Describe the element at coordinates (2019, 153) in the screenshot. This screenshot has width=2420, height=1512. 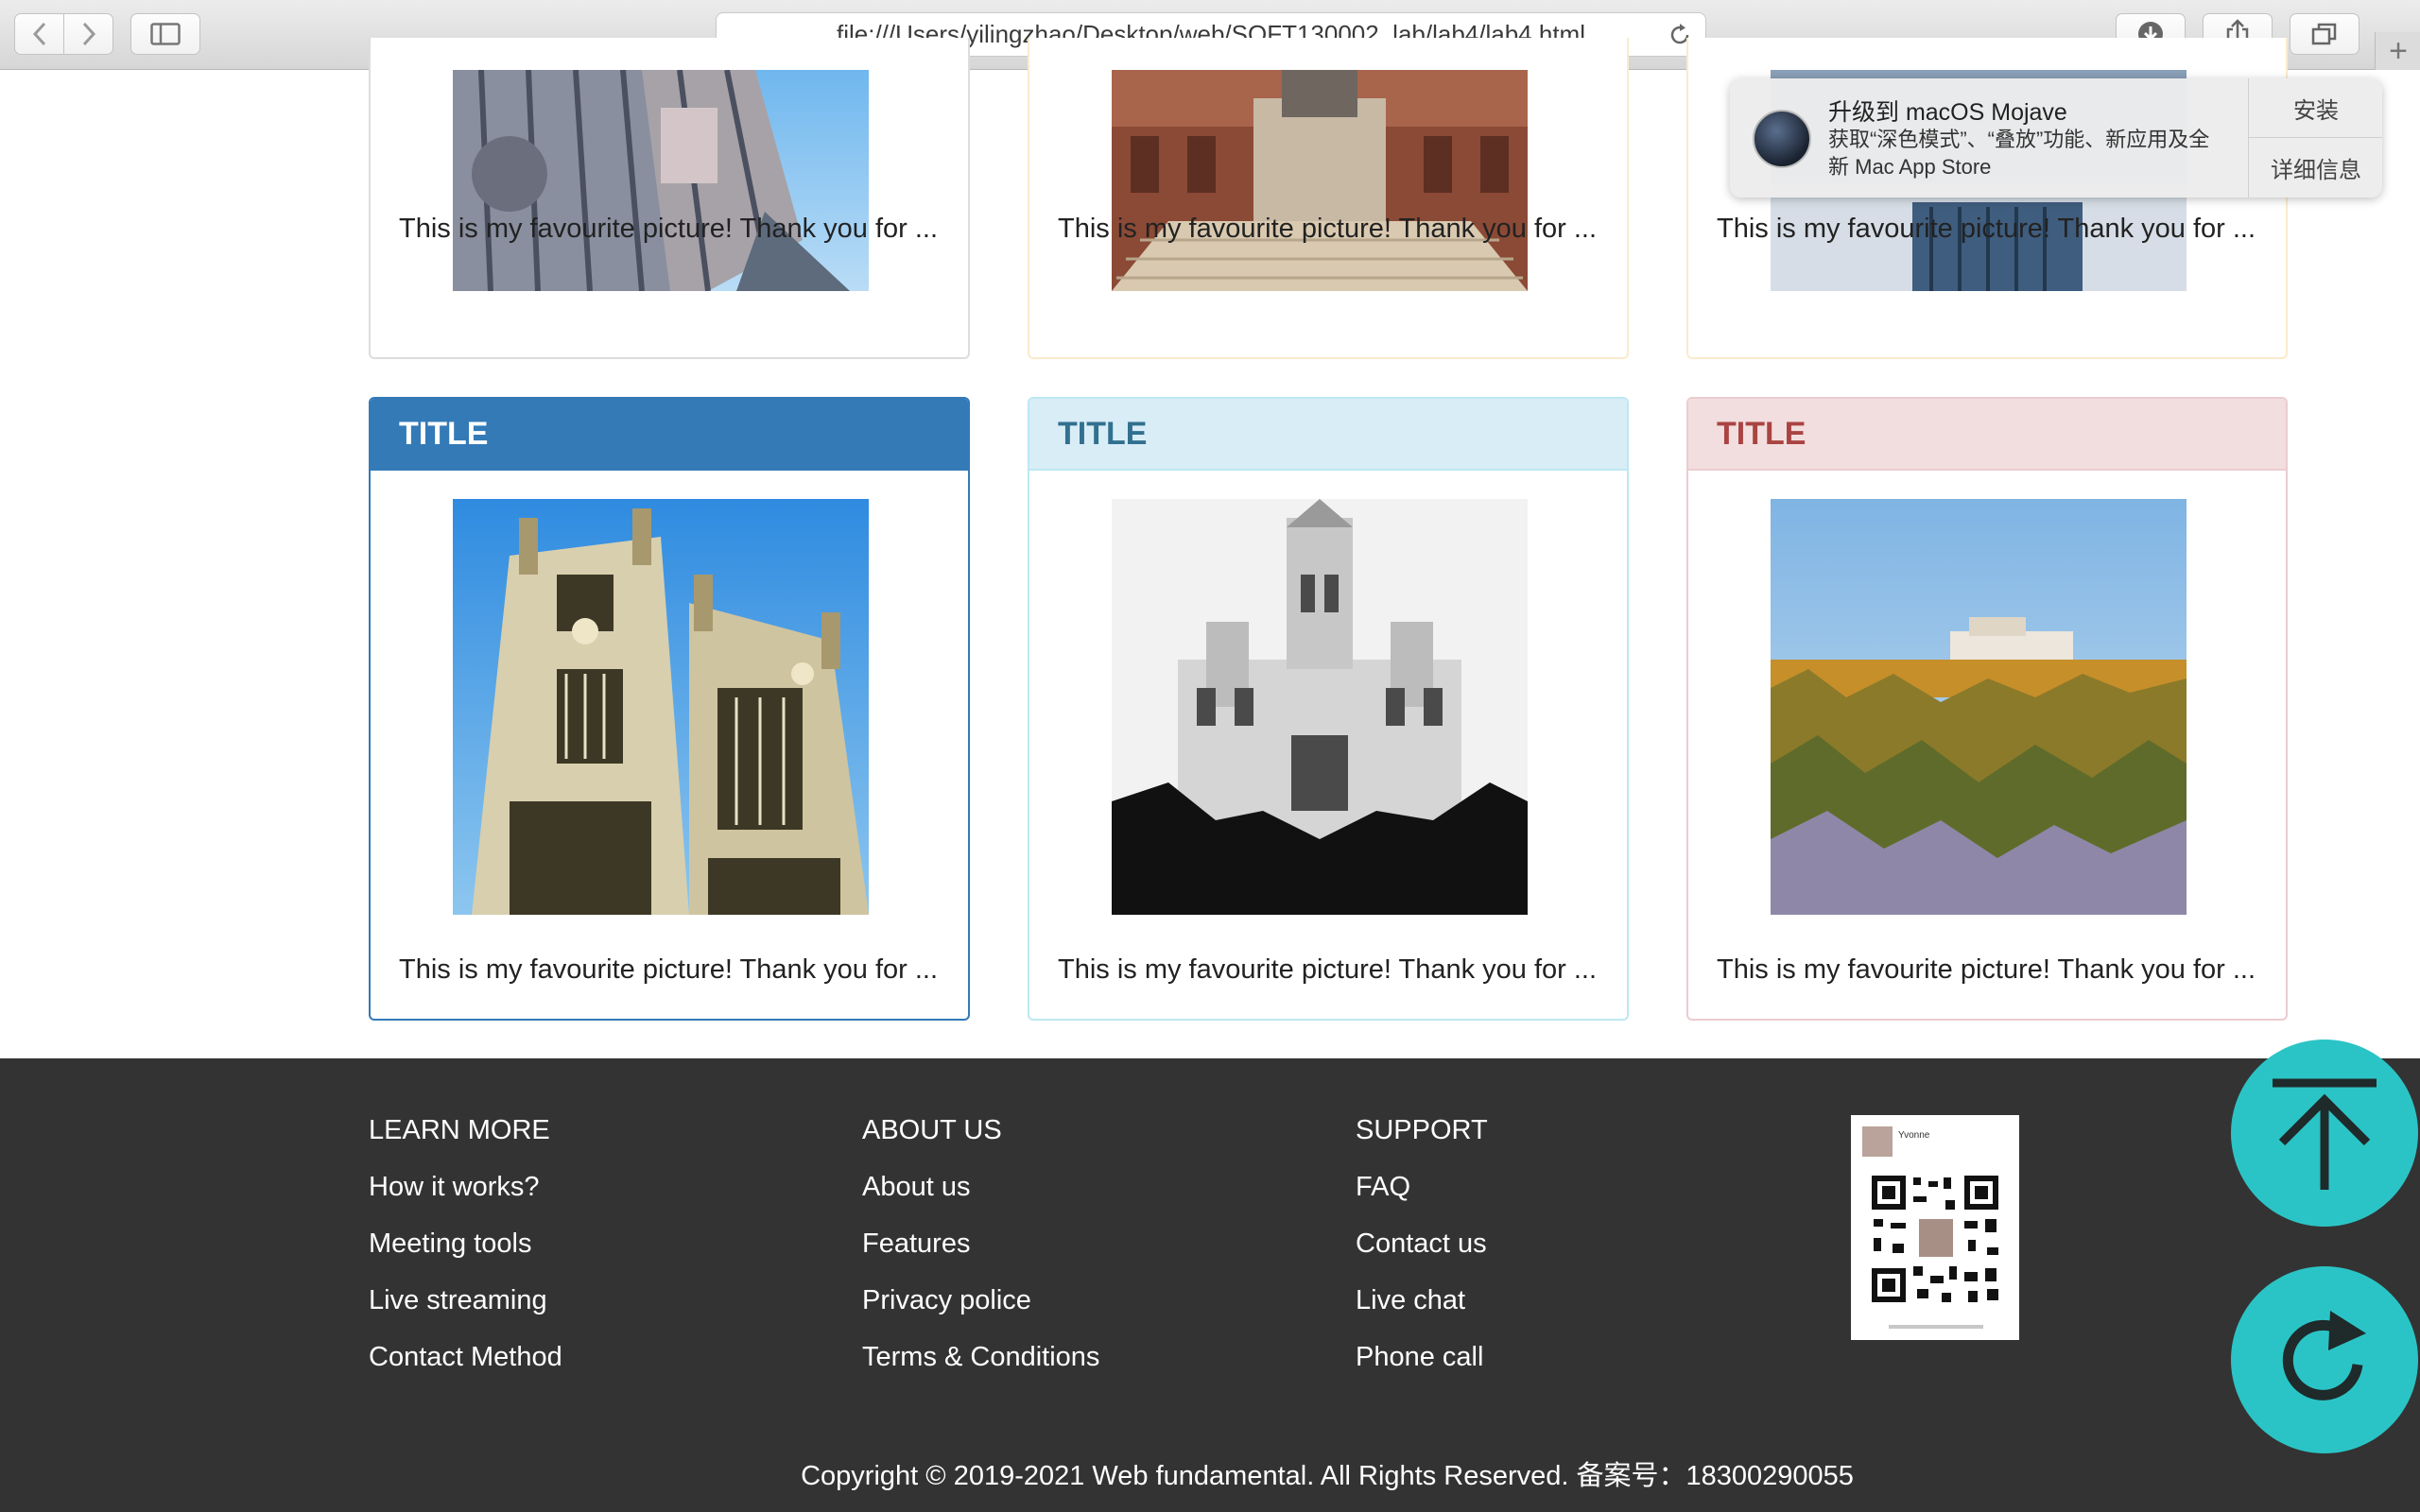
I see `notification-body: 获取“深色模式”、“叠放”功能、新应用及全新 Mac App Store` at that location.